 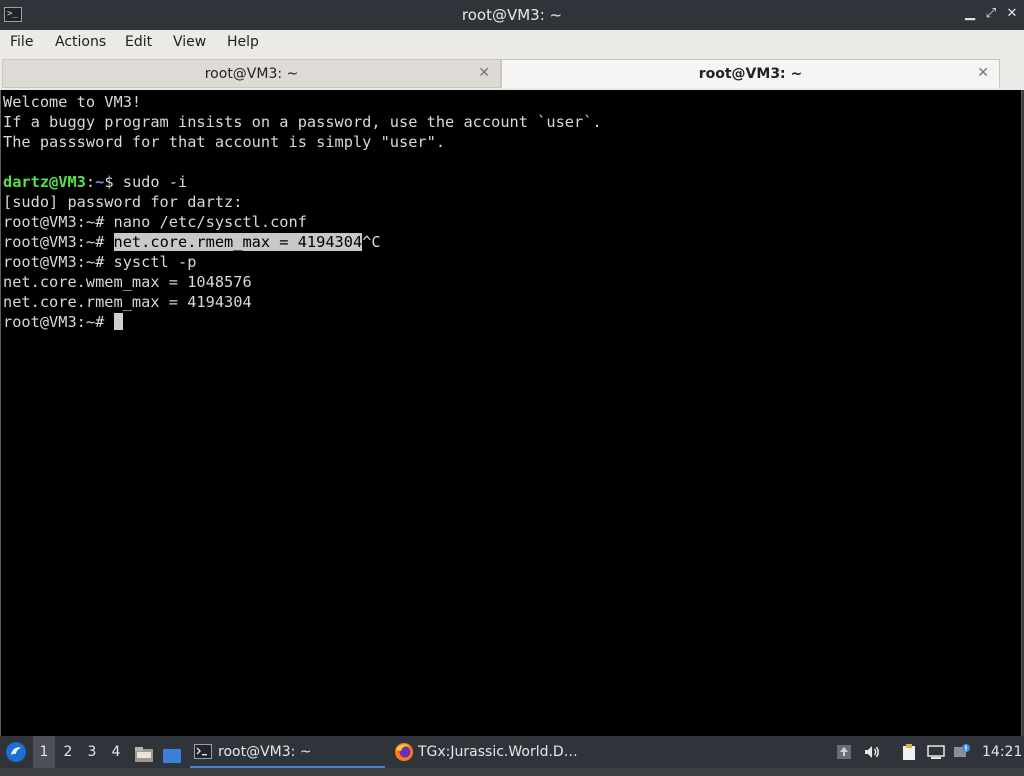 What do you see at coordinates (404, 752) in the screenshot?
I see `firefox-icon` at bounding box center [404, 752].